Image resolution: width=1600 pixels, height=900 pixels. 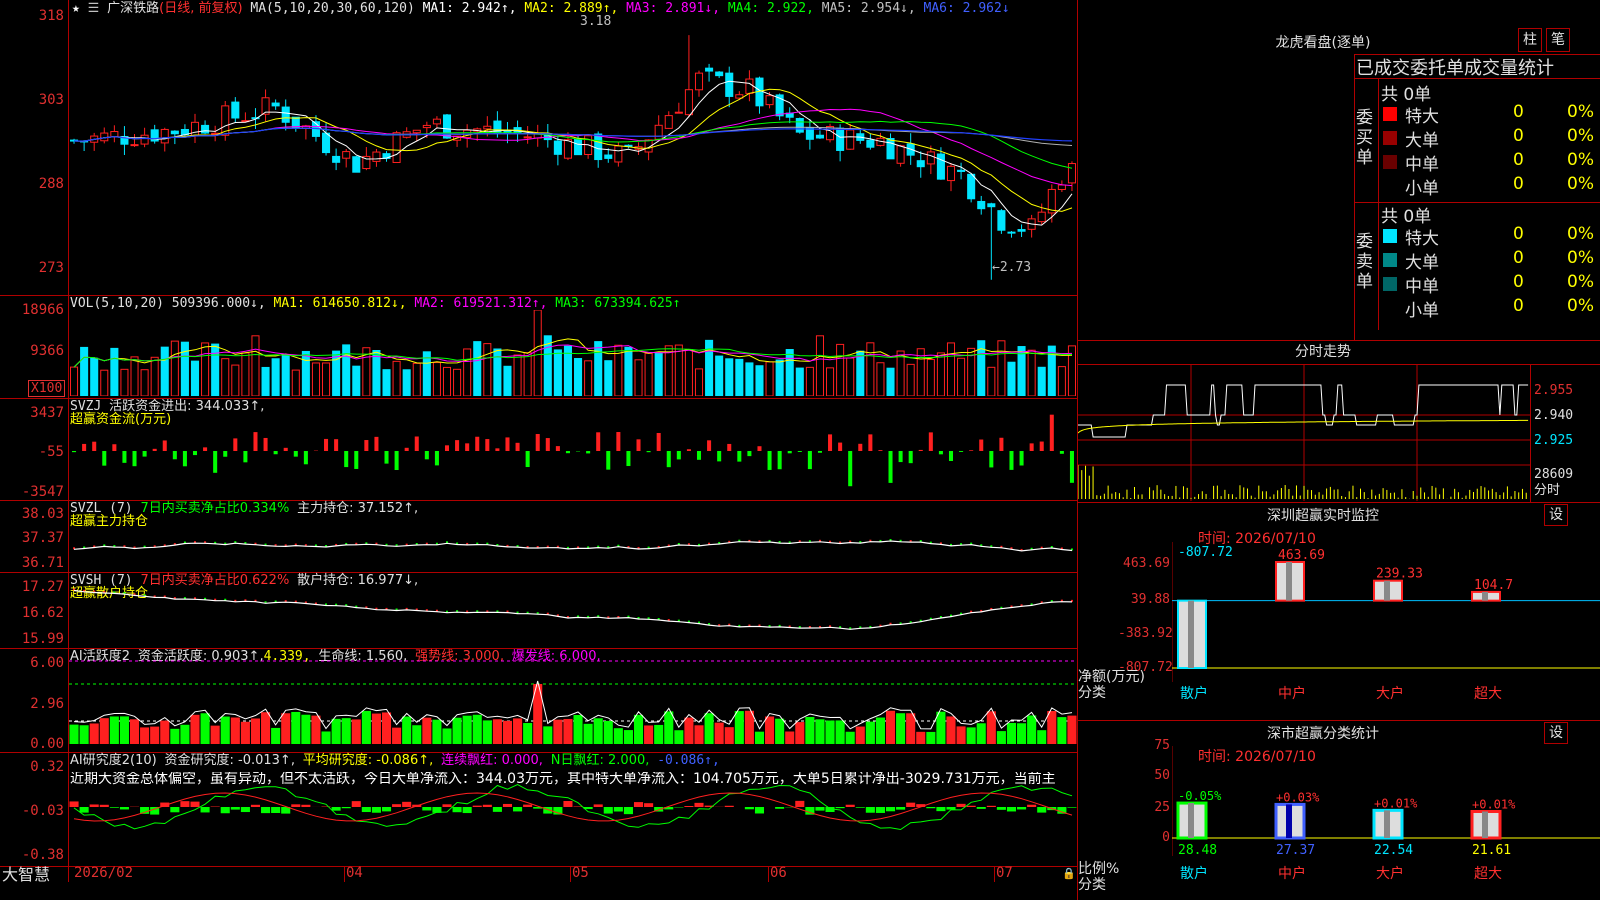 What do you see at coordinates (1396, 803) in the screenshot?
I see `change-label: +0.01%` at bounding box center [1396, 803].